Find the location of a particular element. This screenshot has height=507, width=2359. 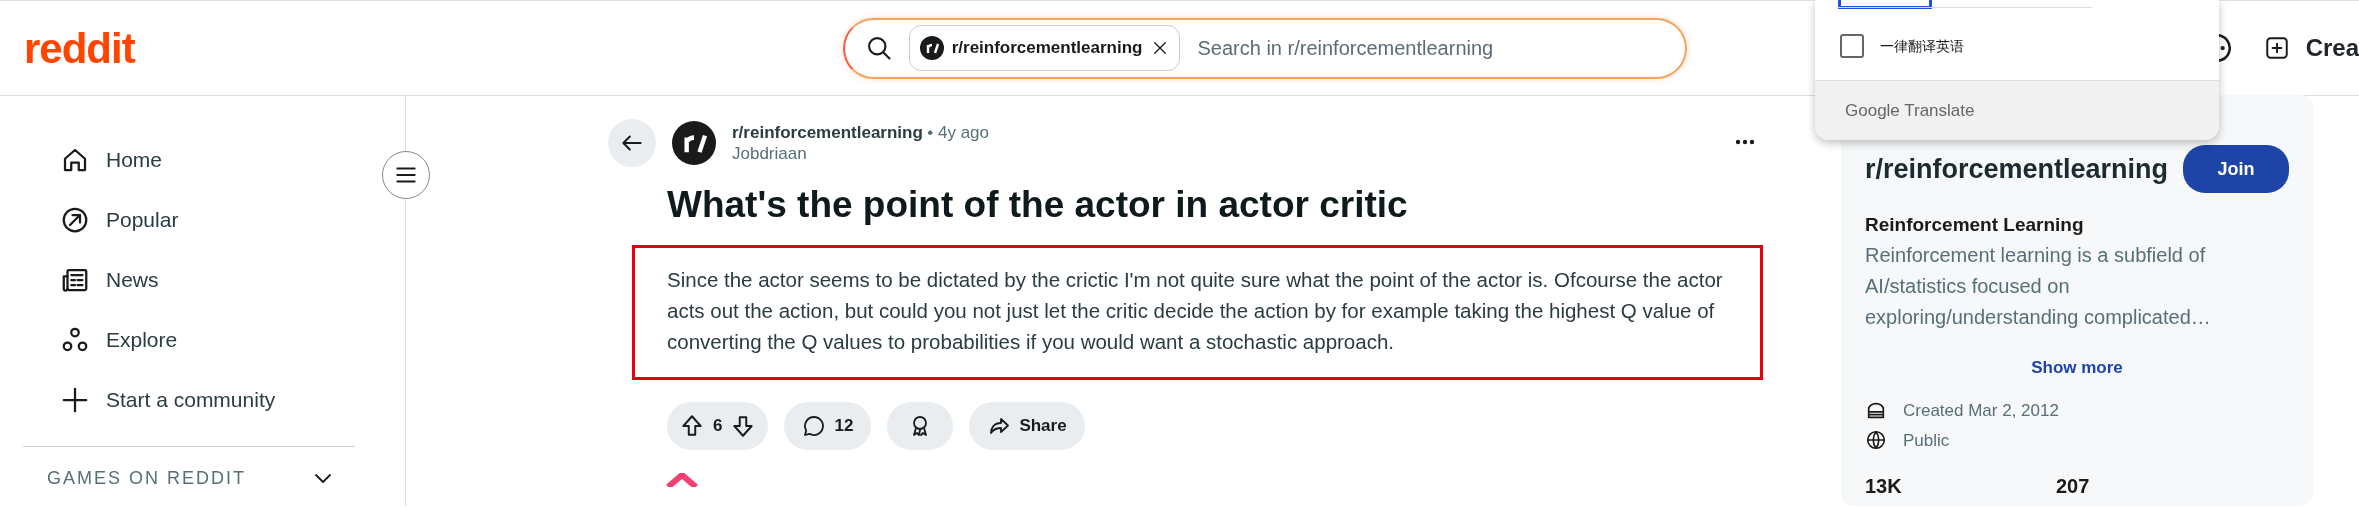

sidebar-item: Start a community is located at coordinates (202, 400).